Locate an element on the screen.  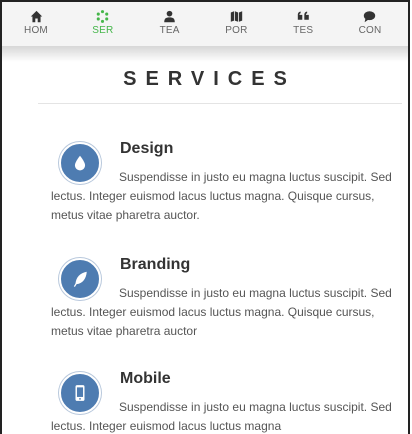
nav-label: TES is located at coordinates (303, 30).